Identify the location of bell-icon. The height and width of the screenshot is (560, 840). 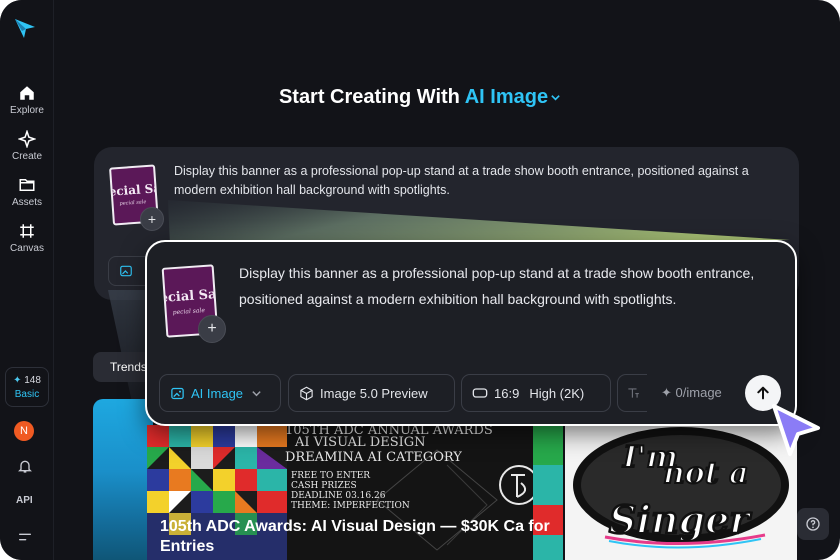
(25, 466).